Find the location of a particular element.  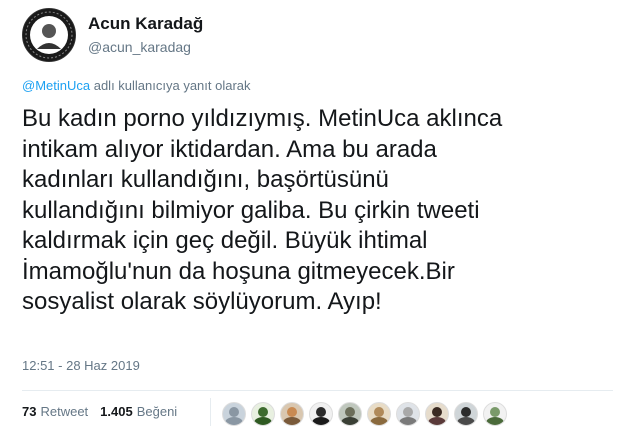

author-avatar is located at coordinates (49, 35).